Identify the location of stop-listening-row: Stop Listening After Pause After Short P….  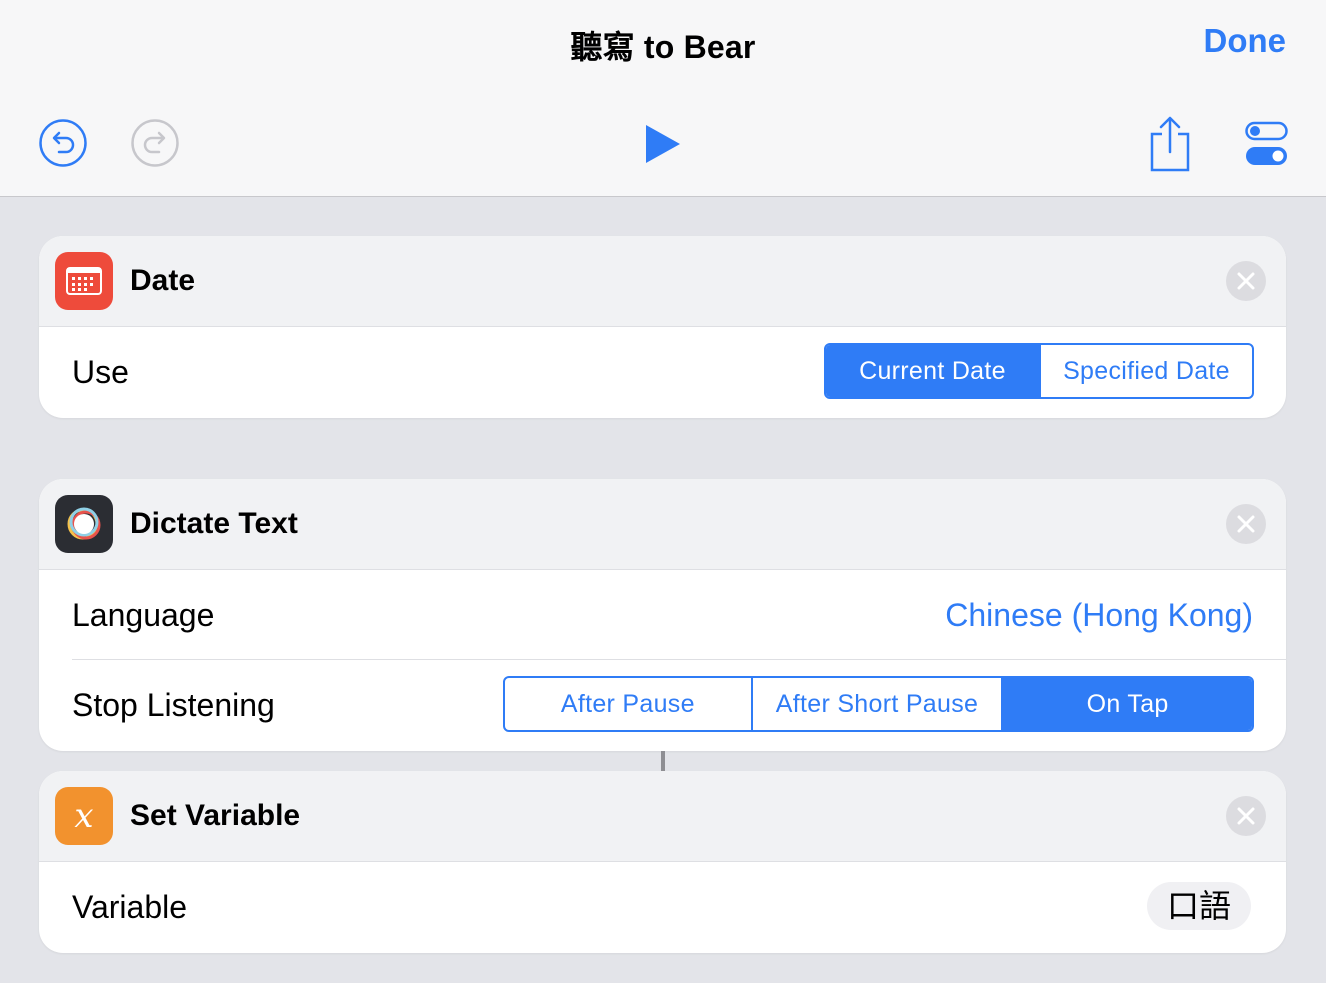
(662, 705).